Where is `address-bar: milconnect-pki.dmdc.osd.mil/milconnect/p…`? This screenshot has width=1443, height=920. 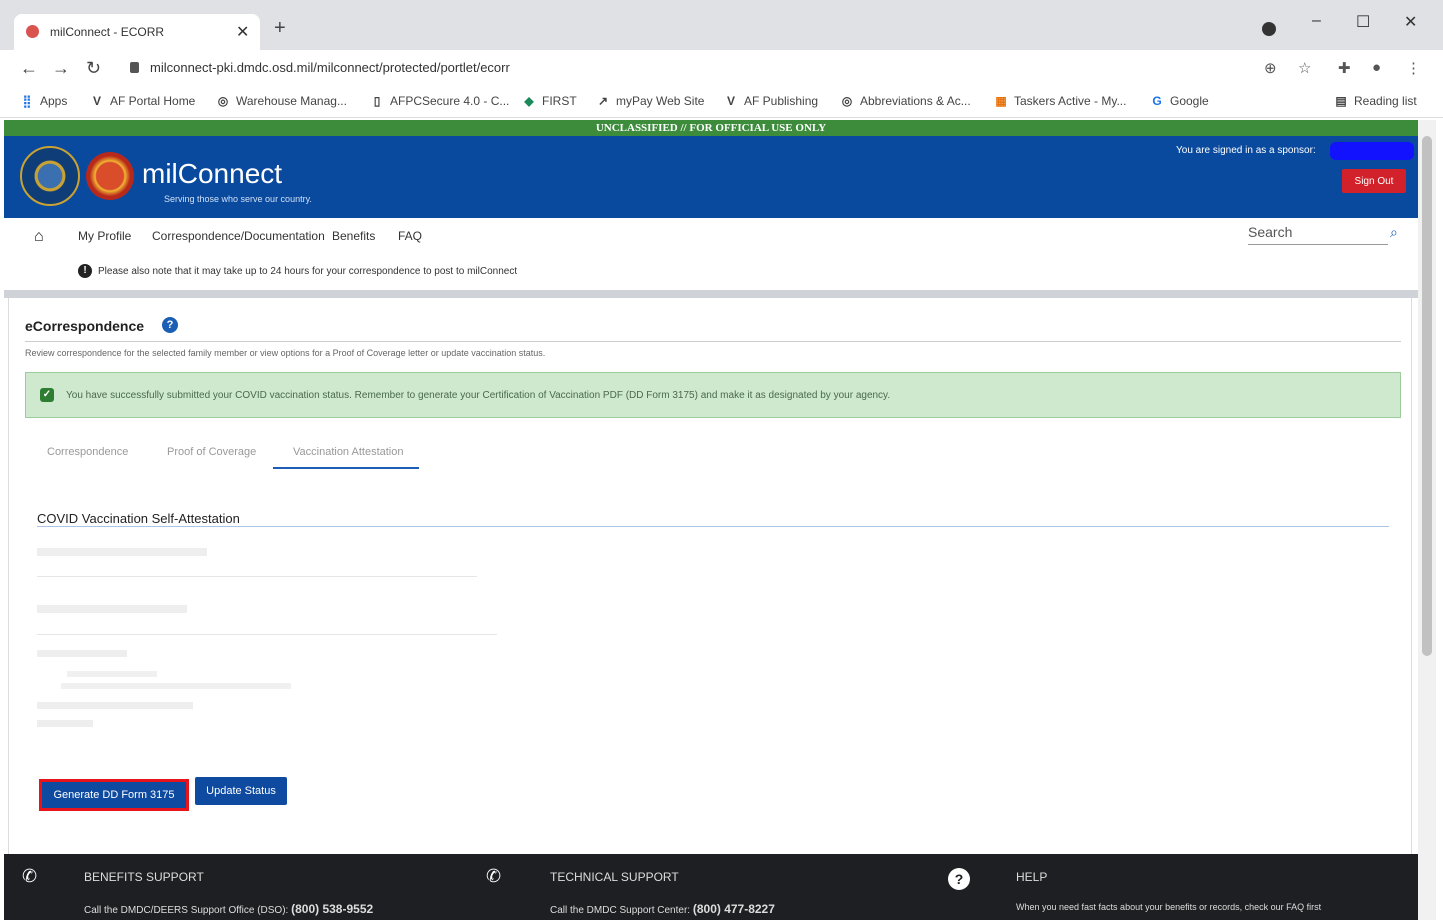
address-bar: milconnect-pki.dmdc.osd.mil/milconnect/p… is located at coordinates (330, 67).